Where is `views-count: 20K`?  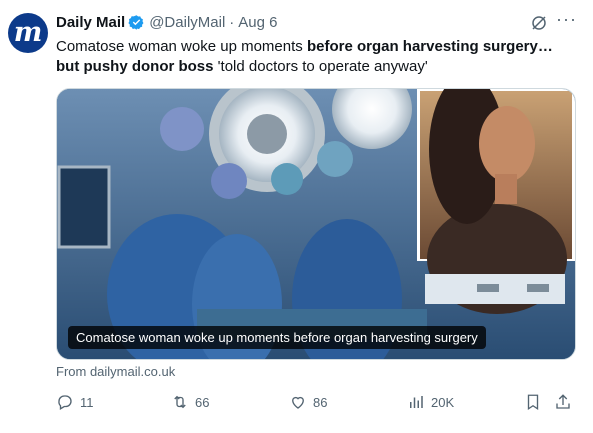 views-count: 20K is located at coordinates (443, 402).